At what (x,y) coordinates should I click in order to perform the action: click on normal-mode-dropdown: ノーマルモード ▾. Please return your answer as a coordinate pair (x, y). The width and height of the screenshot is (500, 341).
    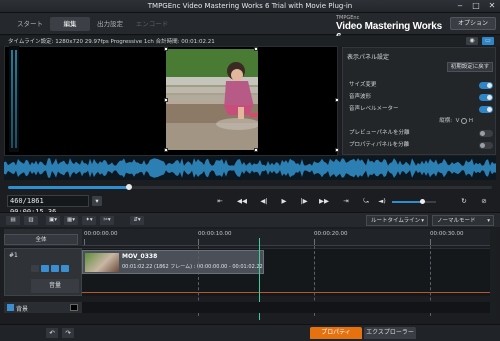
    Looking at the image, I should click on (463, 220).